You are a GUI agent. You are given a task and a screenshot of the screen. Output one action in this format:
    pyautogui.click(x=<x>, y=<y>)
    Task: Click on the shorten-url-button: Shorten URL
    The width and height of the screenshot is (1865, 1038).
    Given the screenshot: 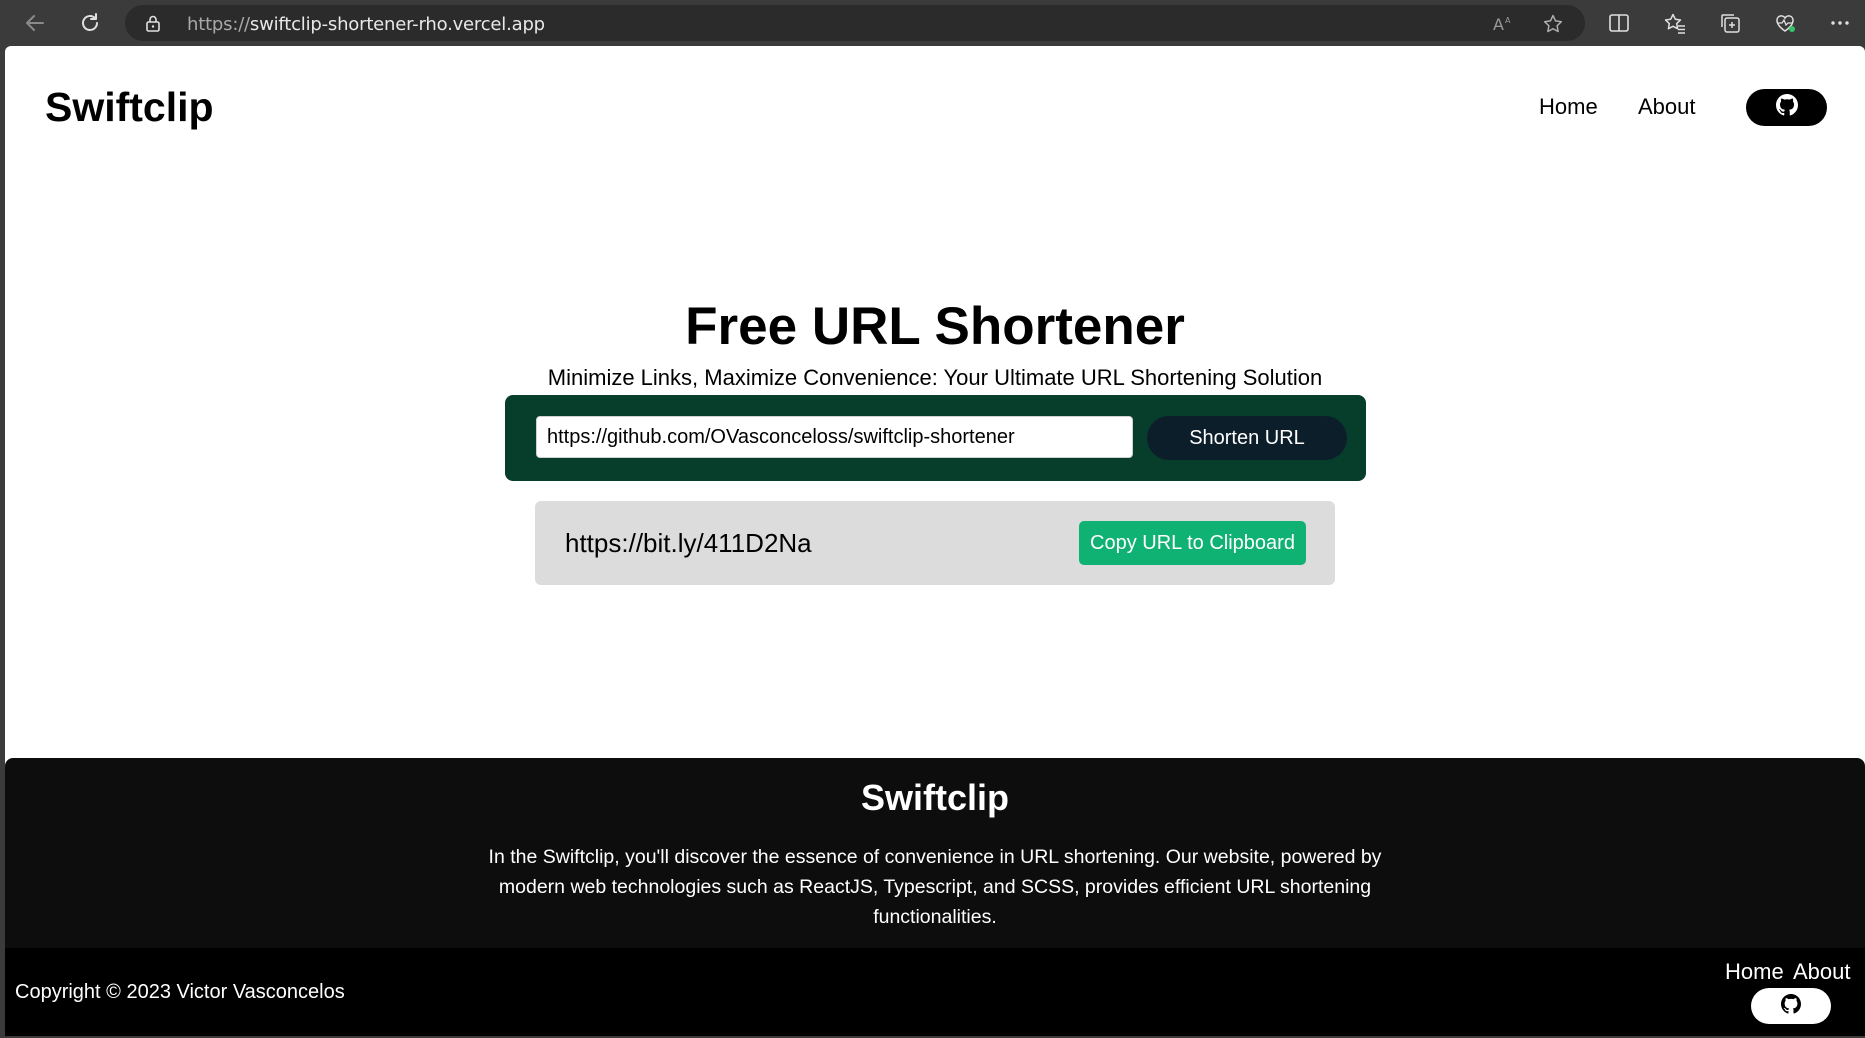 What is the action you would take?
    pyautogui.click(x=1247, y=438)
    